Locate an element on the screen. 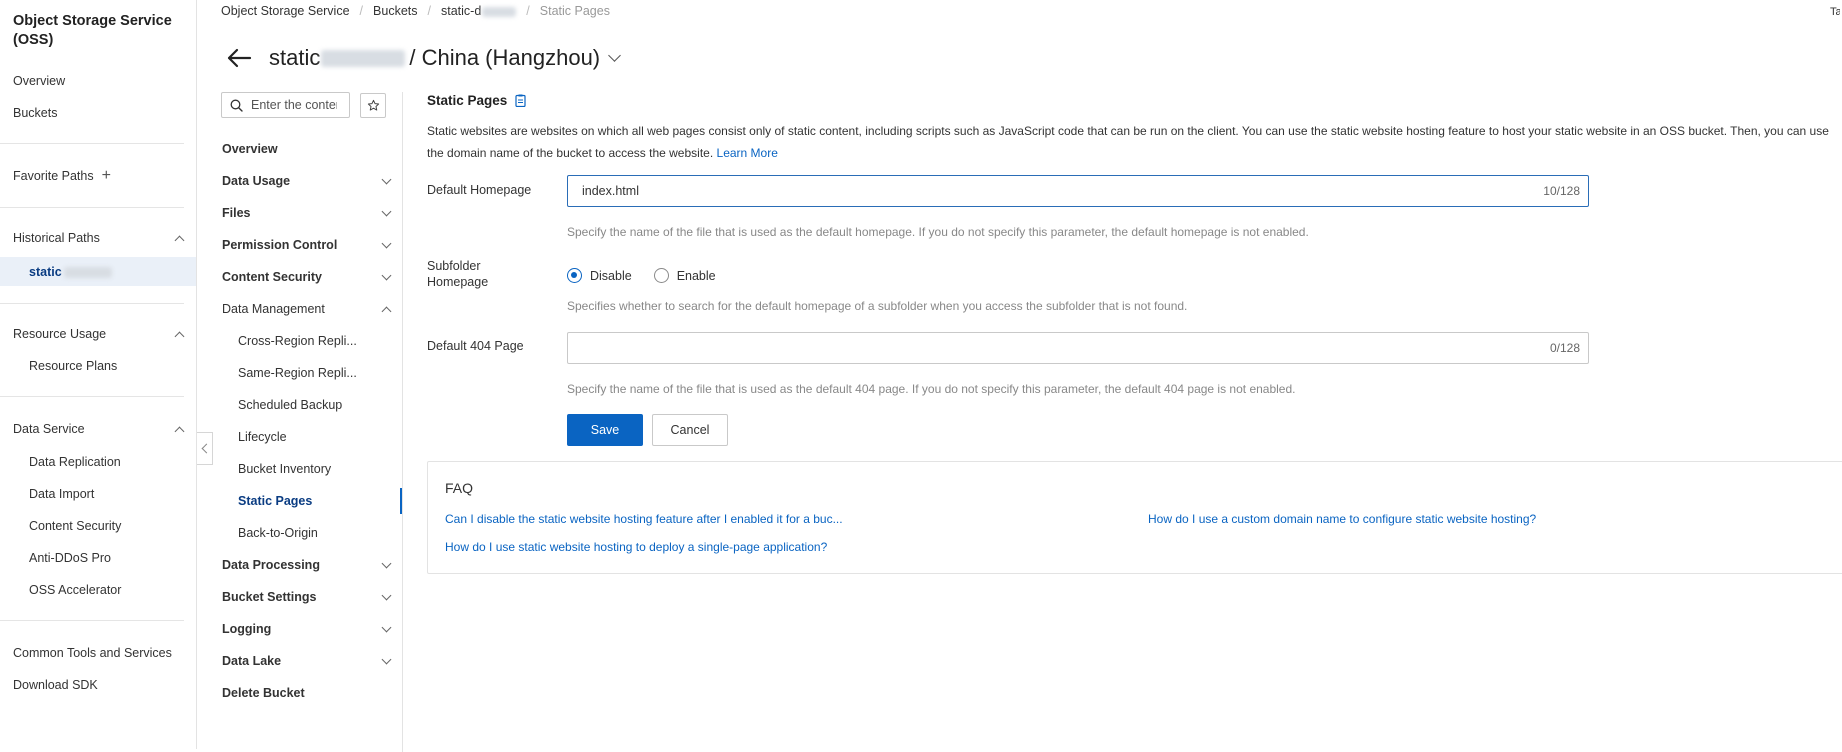 The height and width of the screenshot is (752, 1842). radio-disable is located at coordinates (574, 275).